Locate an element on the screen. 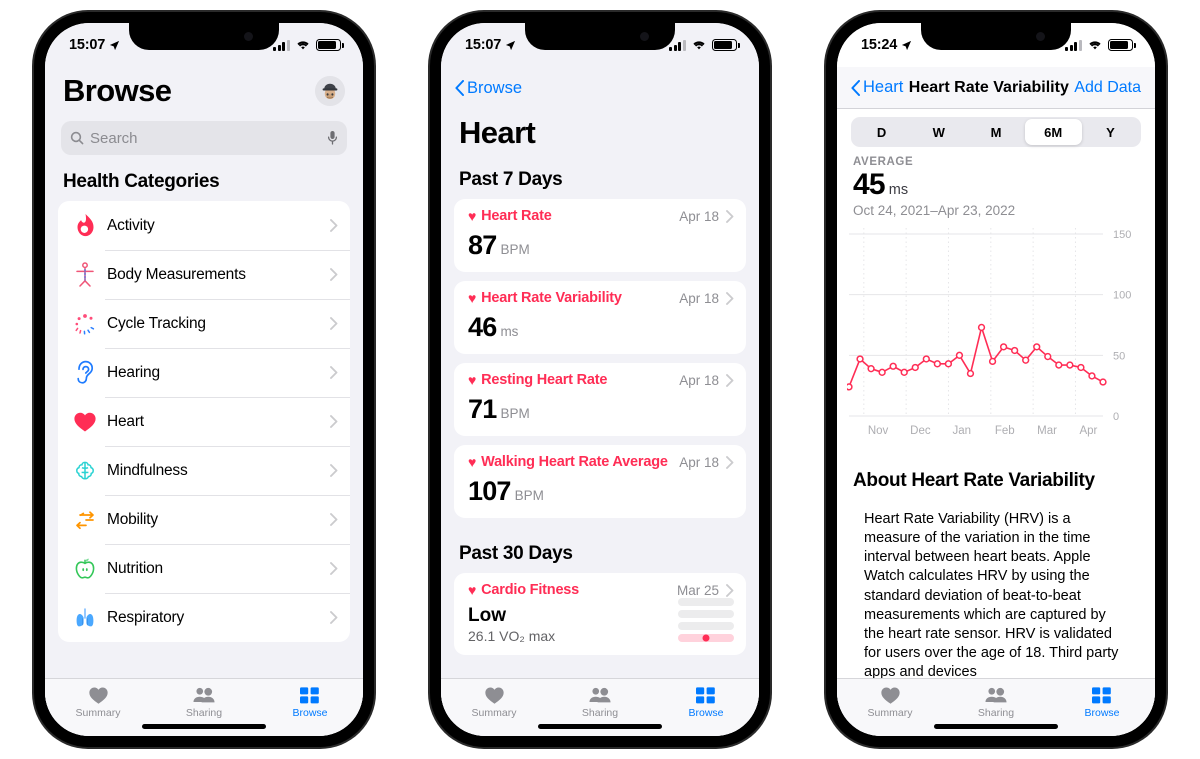 The height and width of the screenshot is (759, 1200). nav-bar: Browse is located at coordinates (600, 88).